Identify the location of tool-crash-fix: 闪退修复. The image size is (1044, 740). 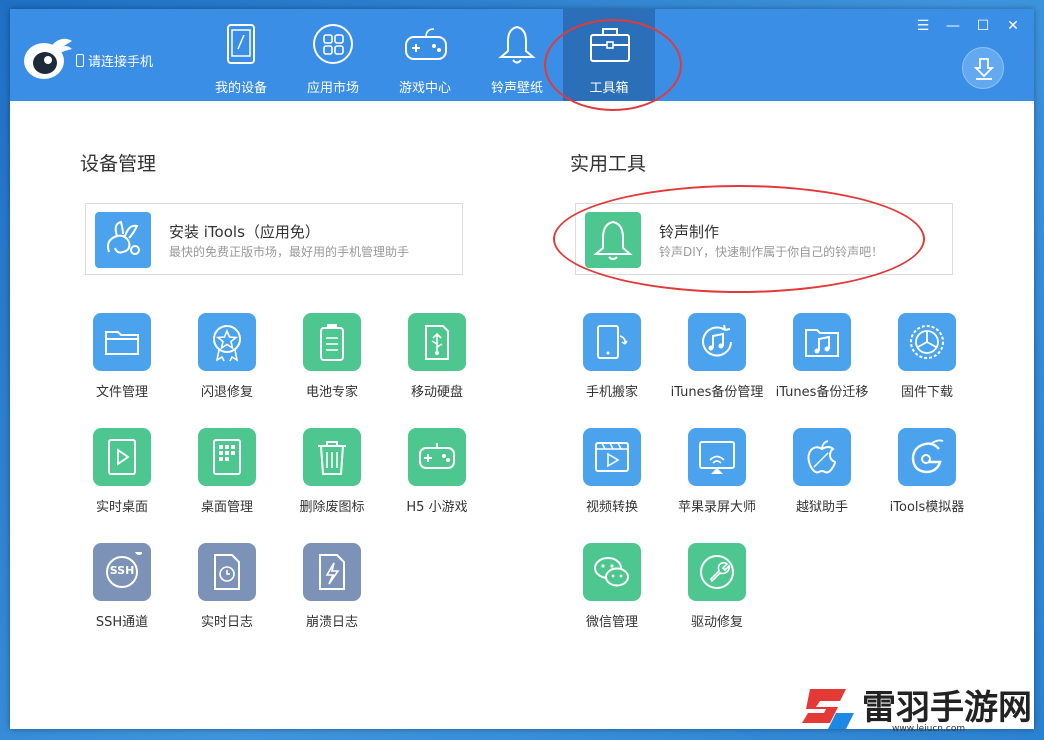
(227, 363).